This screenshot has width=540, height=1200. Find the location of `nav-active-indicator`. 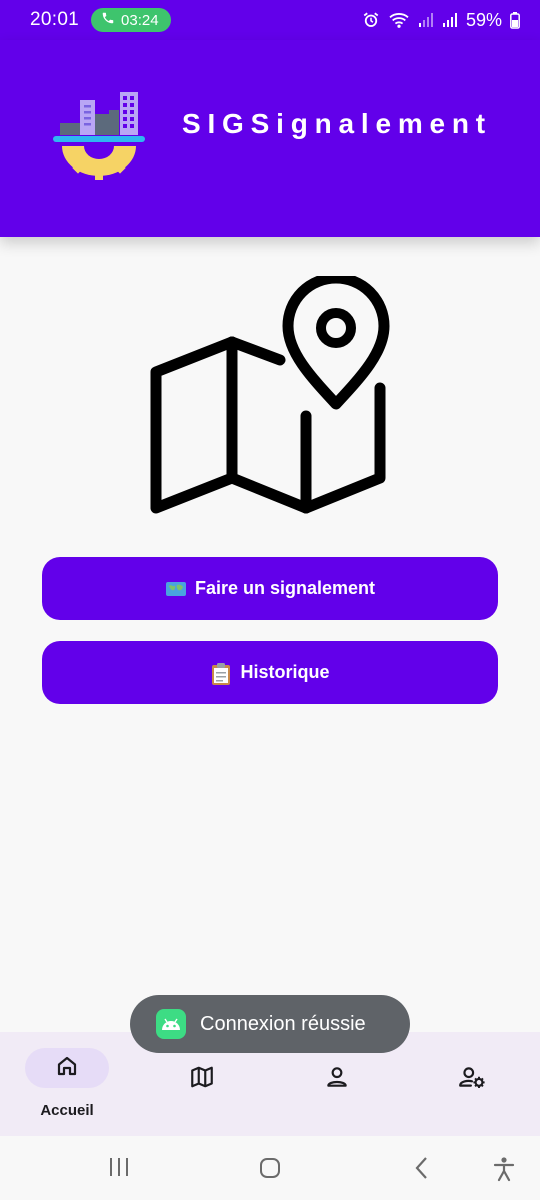

nav-active-indicator is located at coordinates (67, 1068).